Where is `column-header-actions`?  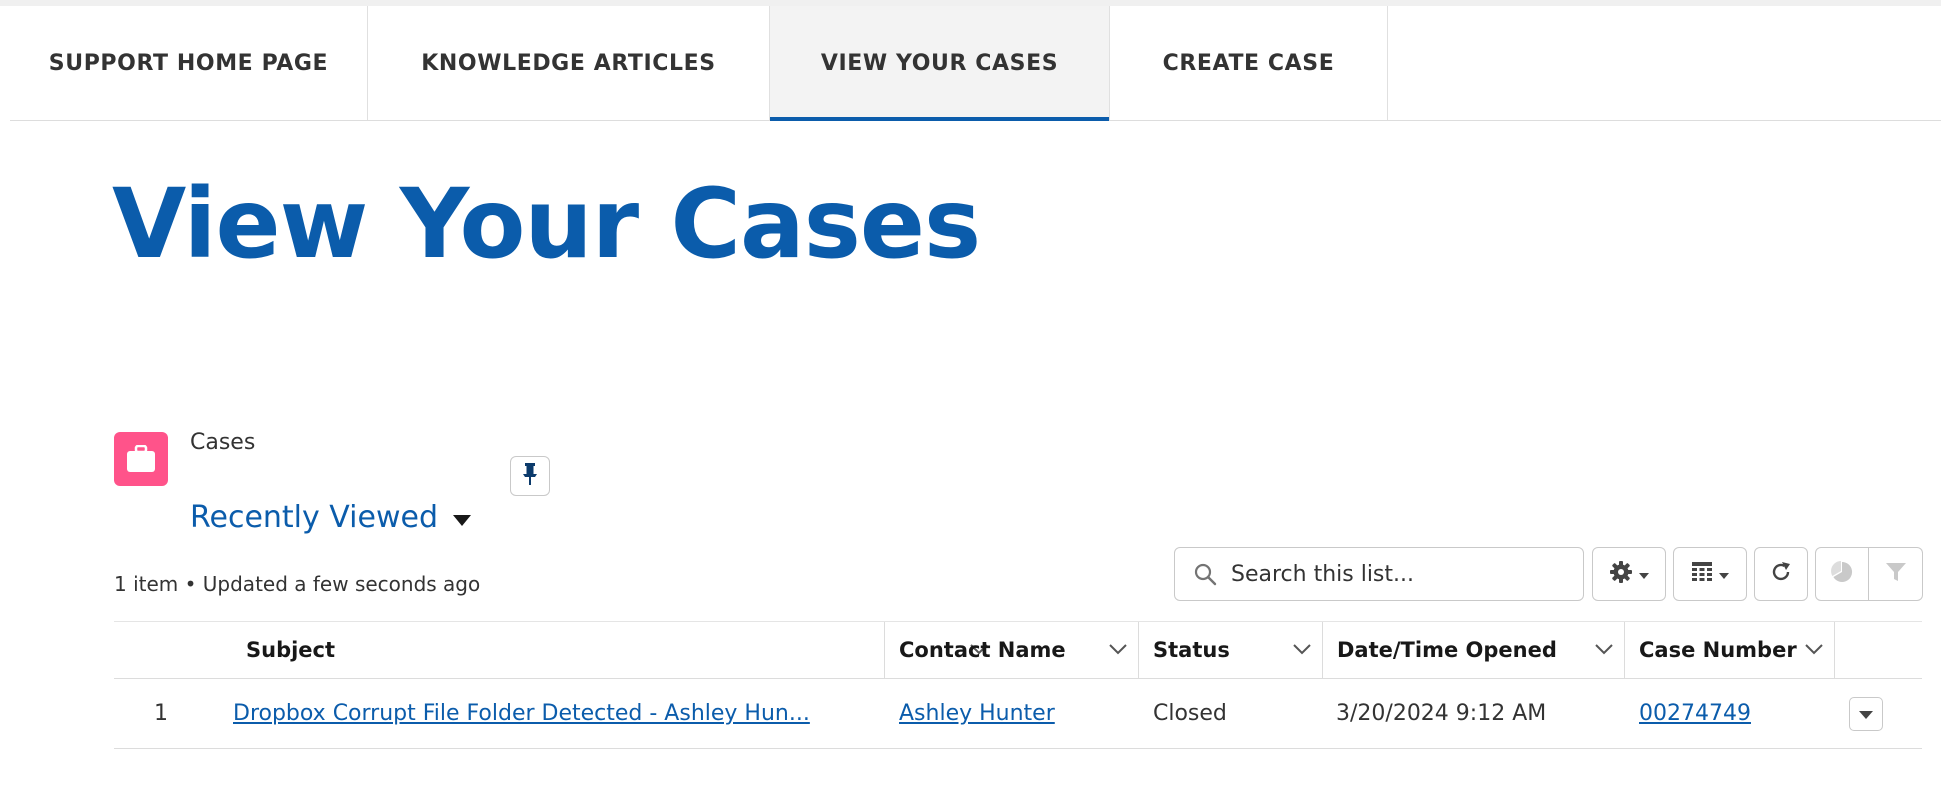
column-header-actions is located at coordinates (1878, 650).